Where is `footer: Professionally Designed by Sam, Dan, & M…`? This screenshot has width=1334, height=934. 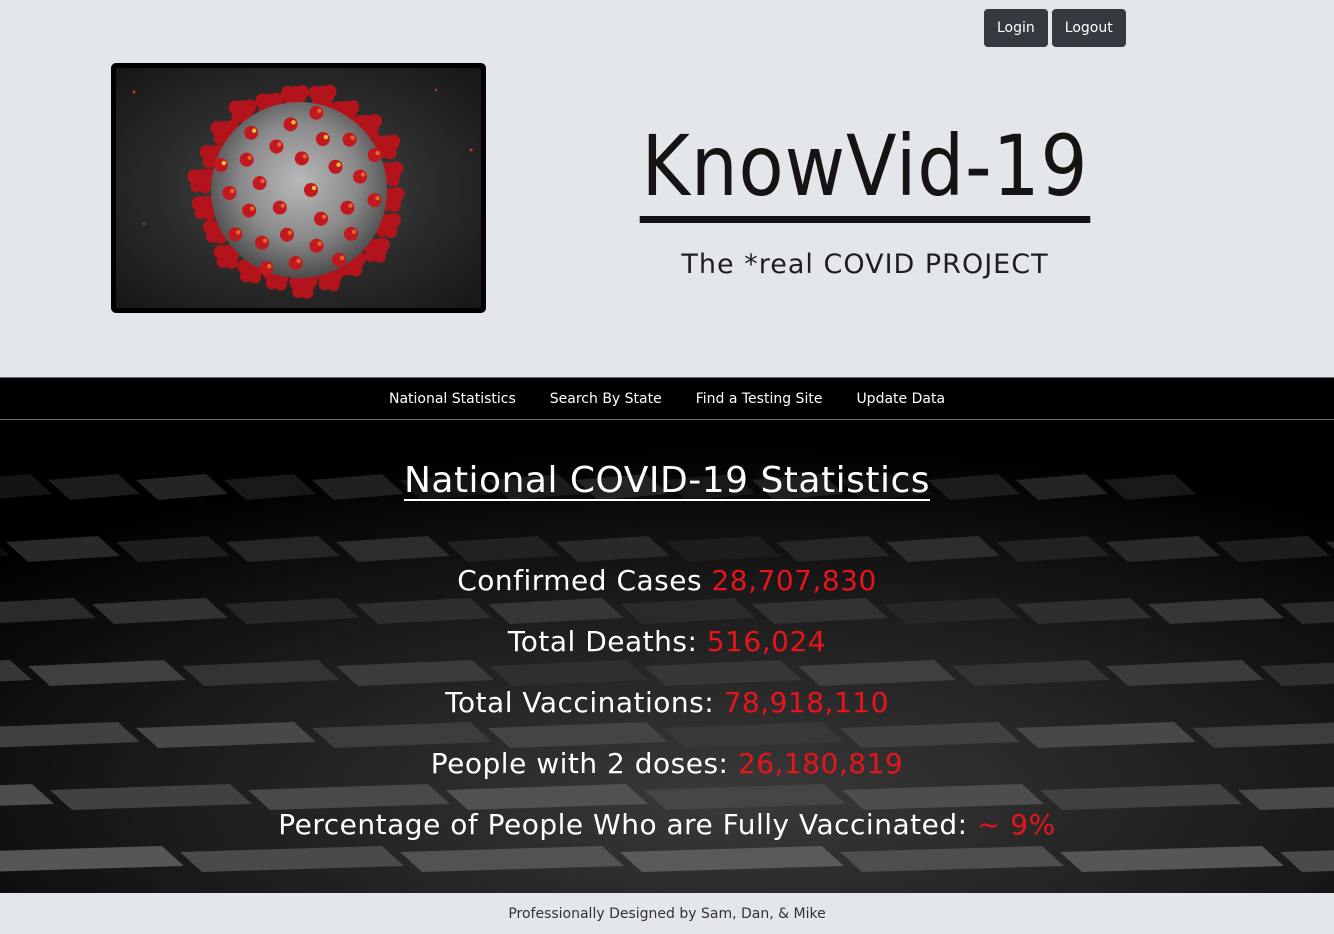 footer: Professionally Designed by Sam, Dan, & M… is located at coordinates (667, 913).